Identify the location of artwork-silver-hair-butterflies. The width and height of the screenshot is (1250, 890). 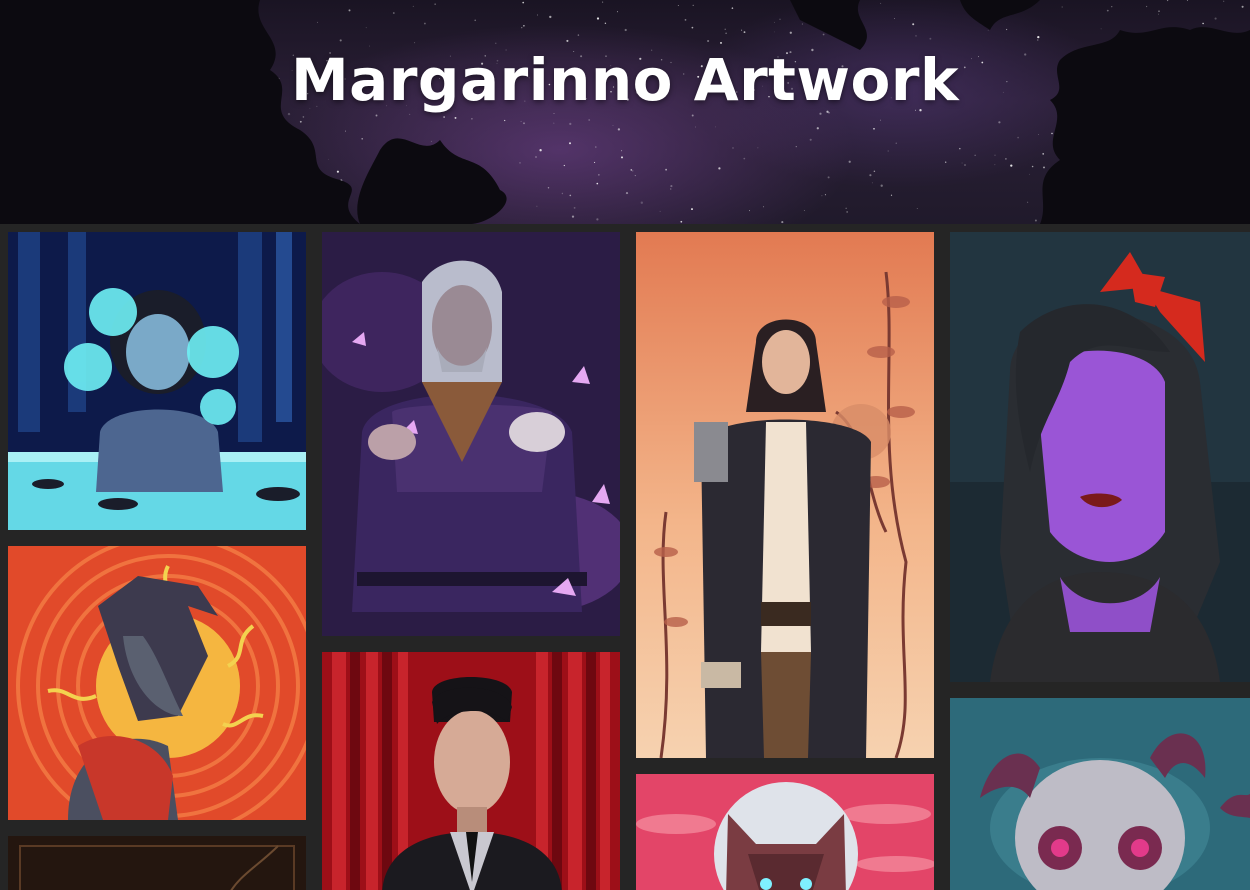
(471, 434).